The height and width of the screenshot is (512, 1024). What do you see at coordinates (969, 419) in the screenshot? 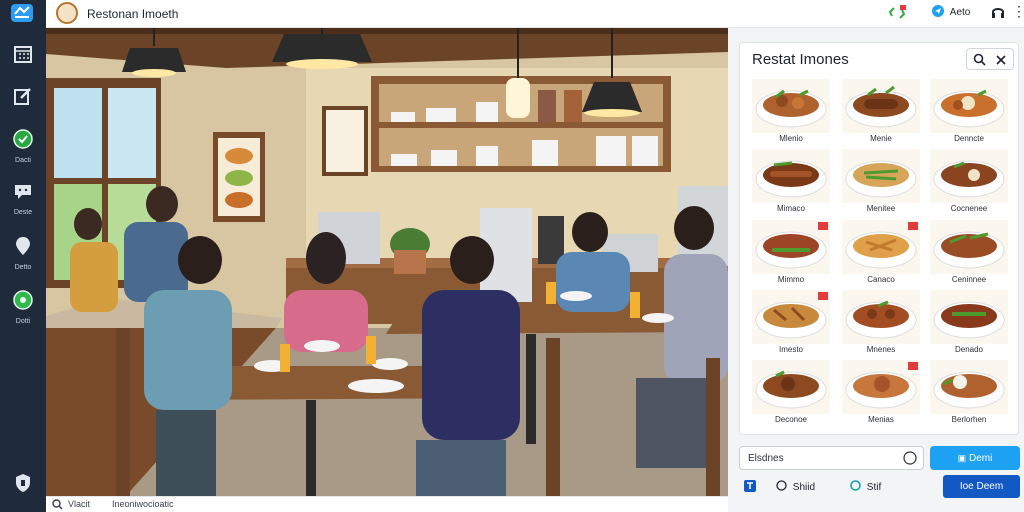
I see `tile-caption: Berlorhen` at bounding box center [969, 419].